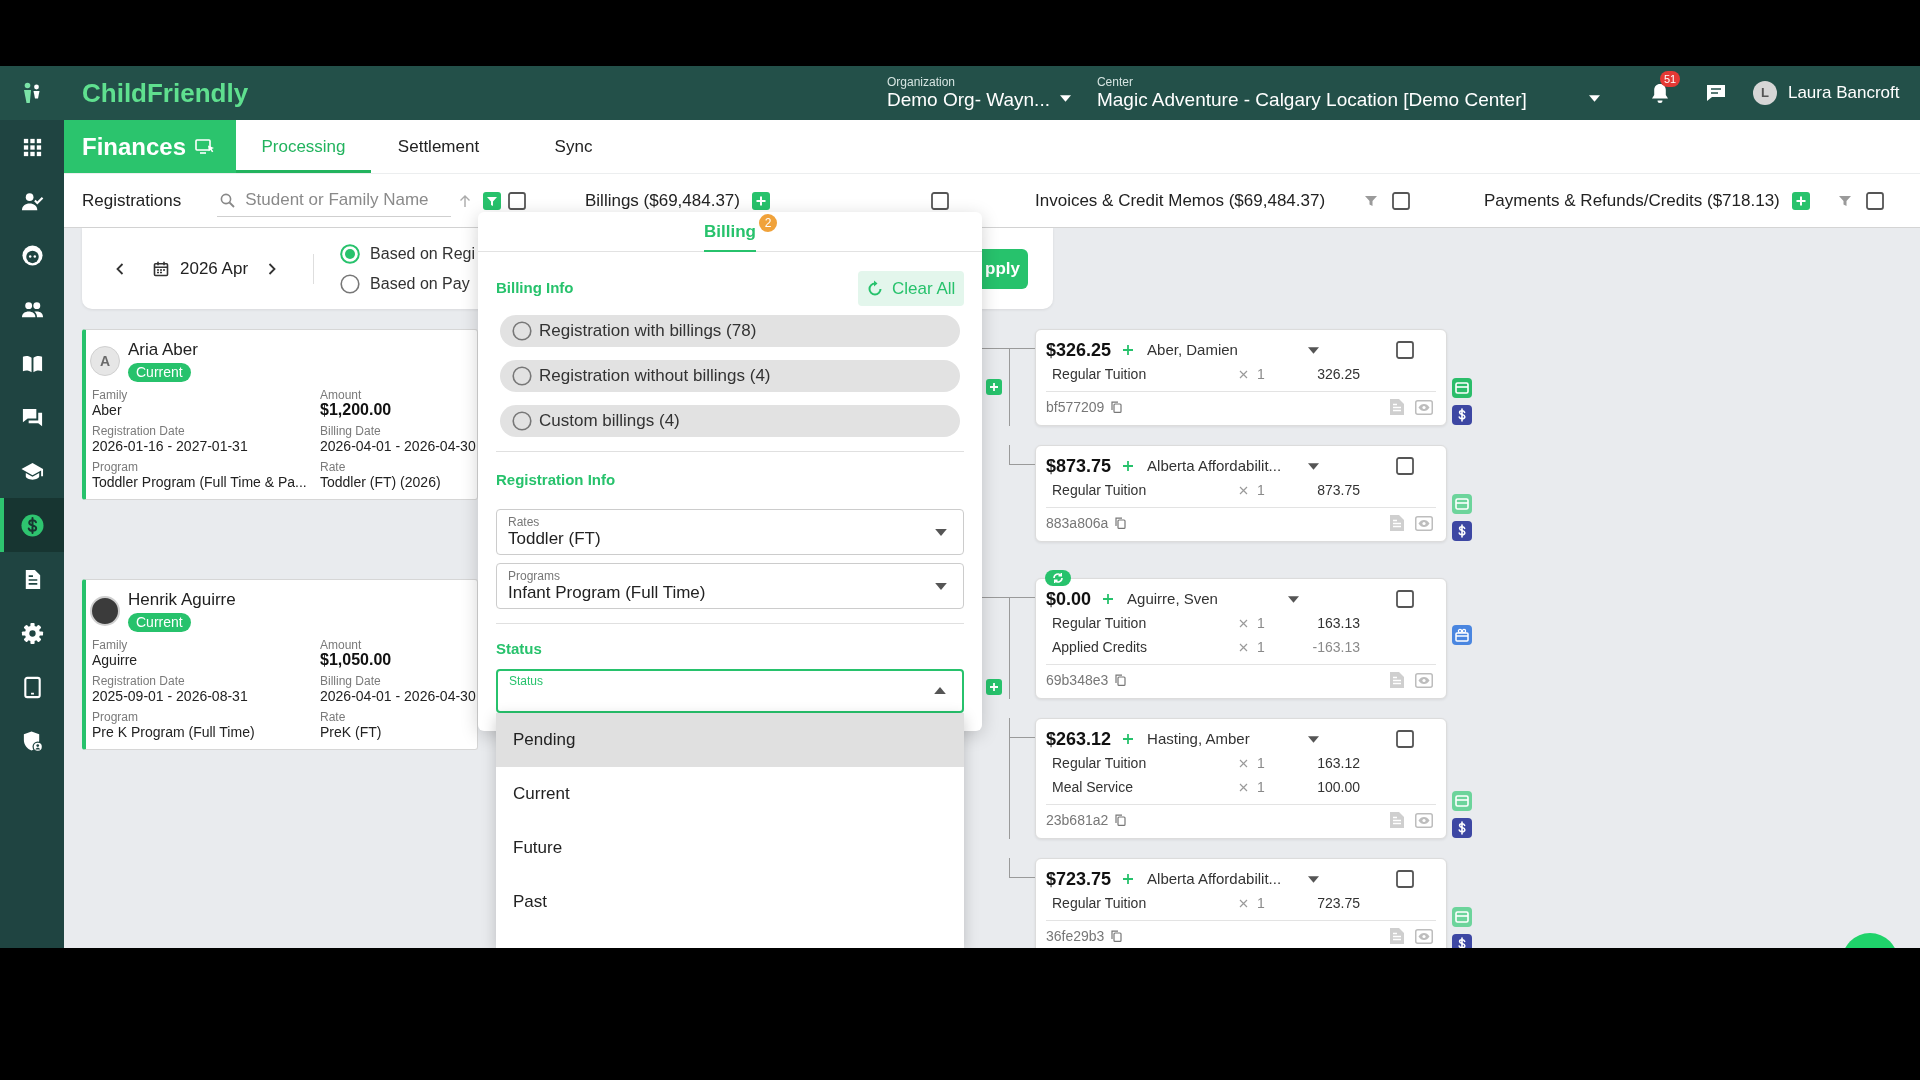 The image size is (1920, 1080). What do you see at coordinates (32, 255) in the screenshot?
I see `face-icon` at bounding box center [32, 255].